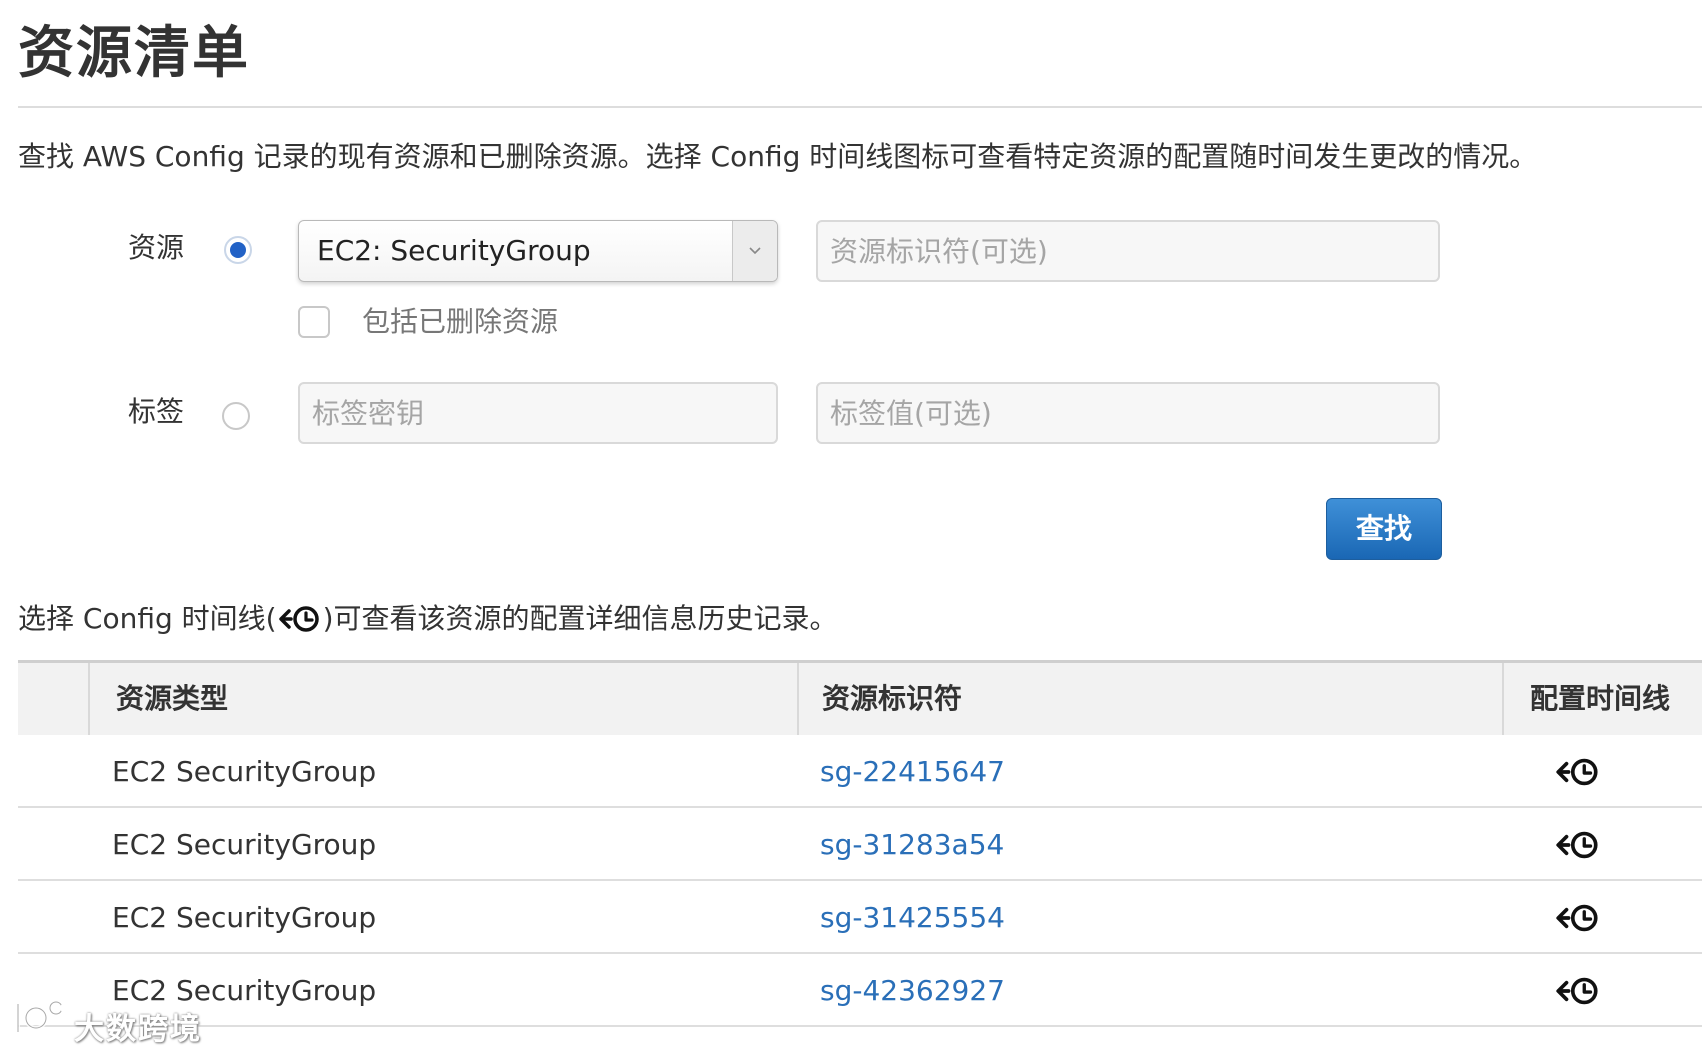 The width and height of the screenshot is (1702, 1048). What do you see at coordinates (1384, 529) in the screenshot?
I see `search-button: 查找` at bounding box center [1384, 529].